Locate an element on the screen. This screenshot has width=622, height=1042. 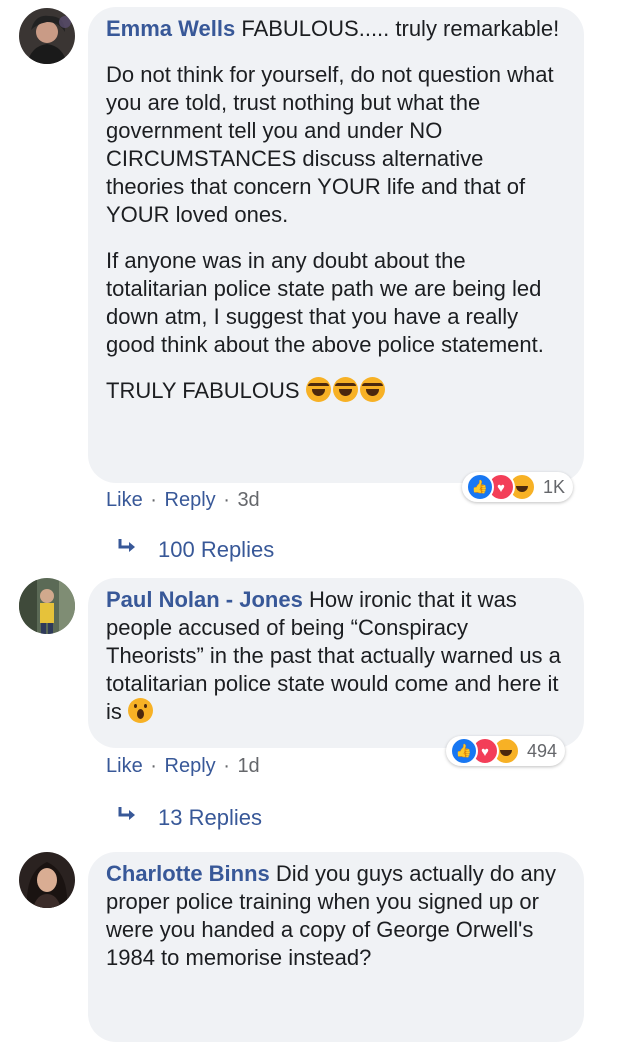
author-name: Emma Wells is located at coordinates (170, 28).